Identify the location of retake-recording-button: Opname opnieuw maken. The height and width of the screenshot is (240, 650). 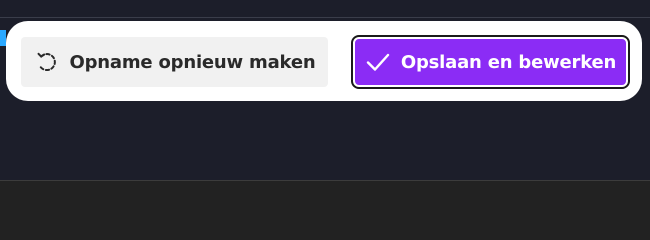
(174, 62).